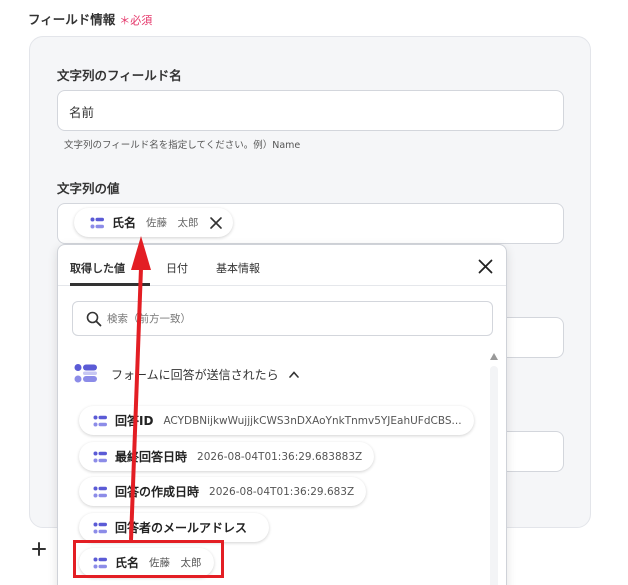 The image size is (628, 585). I want to click on trigger-group-header: フォームに回答が送信されたら, so click(186, 374).